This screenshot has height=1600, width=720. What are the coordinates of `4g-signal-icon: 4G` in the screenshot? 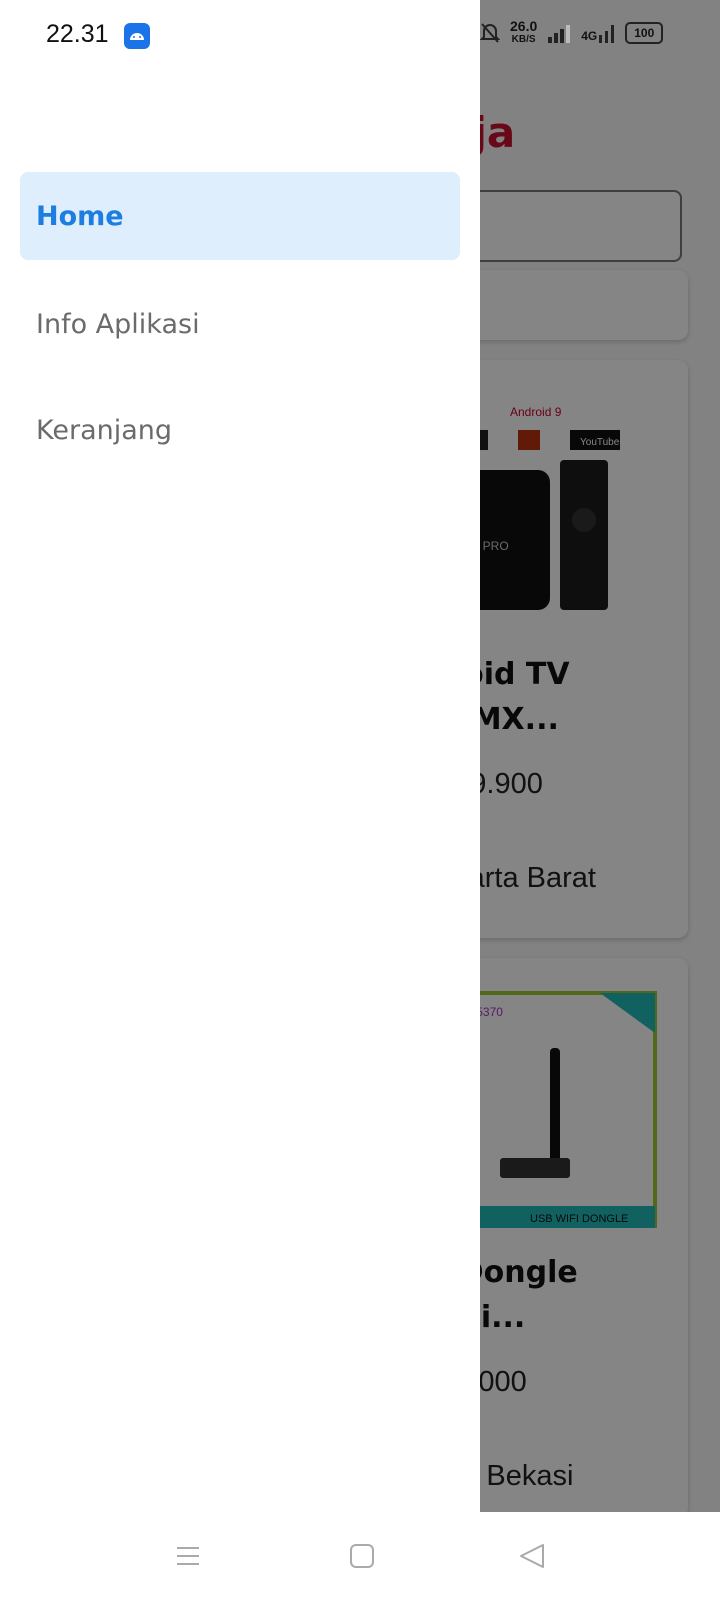 It's located at (598, 33).